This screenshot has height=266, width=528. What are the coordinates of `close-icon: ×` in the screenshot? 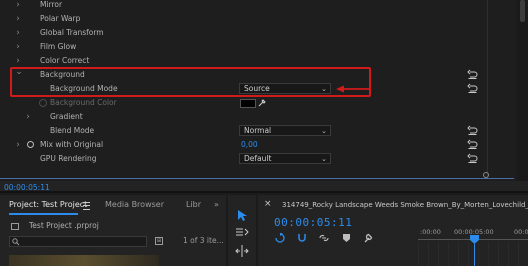 It's located at (268, 204).